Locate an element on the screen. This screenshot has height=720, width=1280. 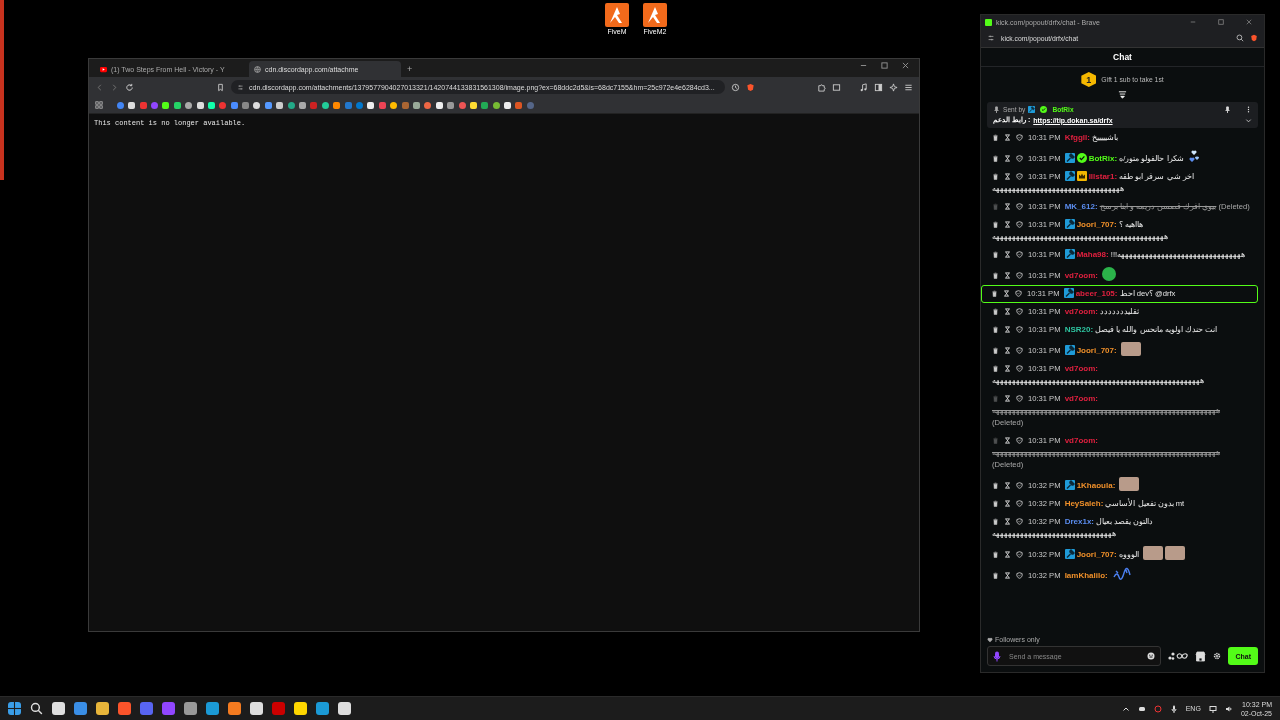
minimize-icon is located at coordinates (863, 65).